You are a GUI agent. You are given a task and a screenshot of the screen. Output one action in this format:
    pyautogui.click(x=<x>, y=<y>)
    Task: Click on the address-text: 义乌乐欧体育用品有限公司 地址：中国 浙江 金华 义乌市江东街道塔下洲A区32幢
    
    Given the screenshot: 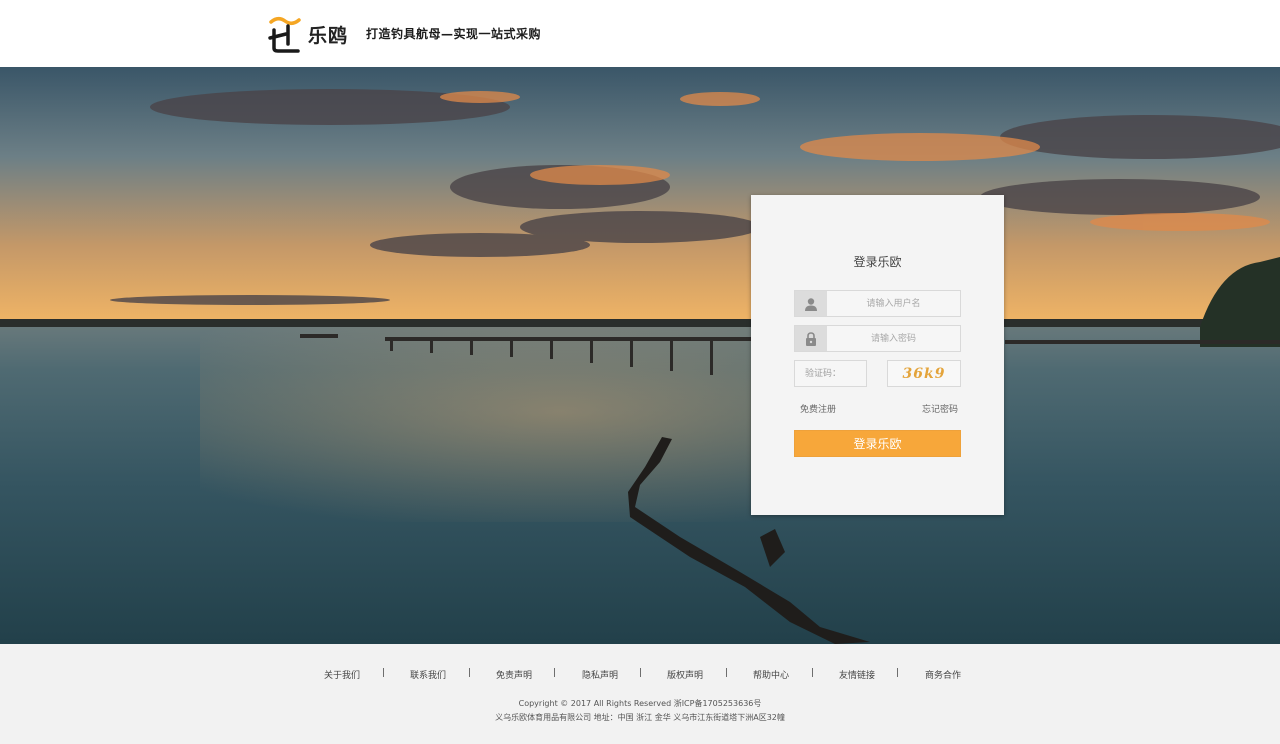 What is the action you would take?
    pyautogui.click(x=640, y=717)
    